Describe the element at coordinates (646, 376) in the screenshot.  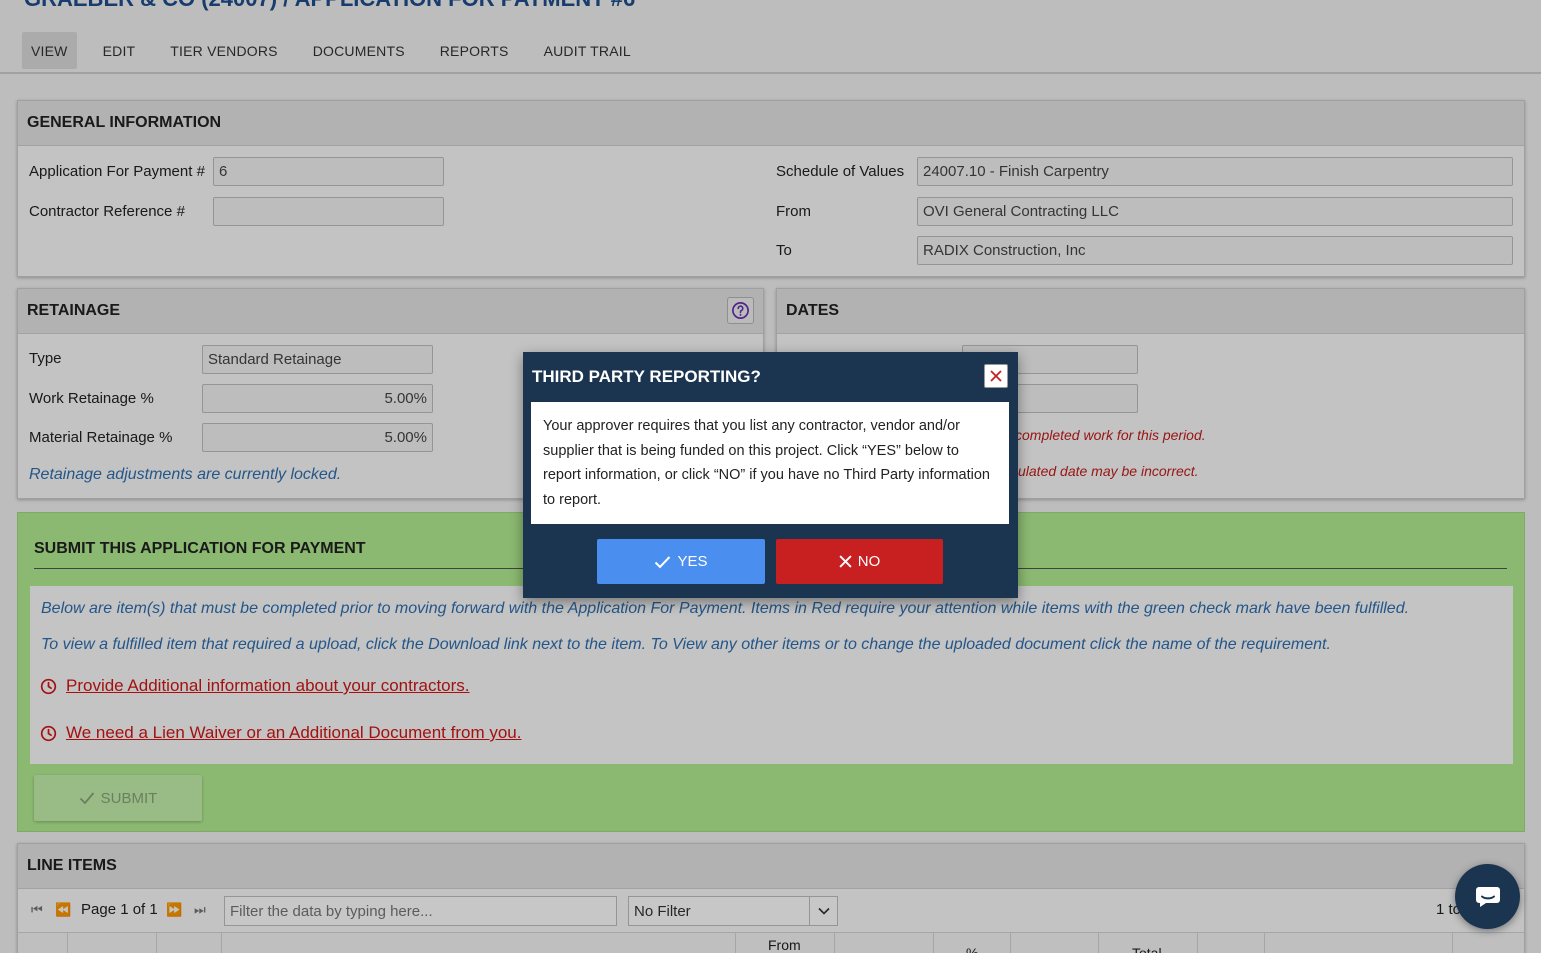
I see `dialog-title: THIRD PARTY REPORTING?` at that location.